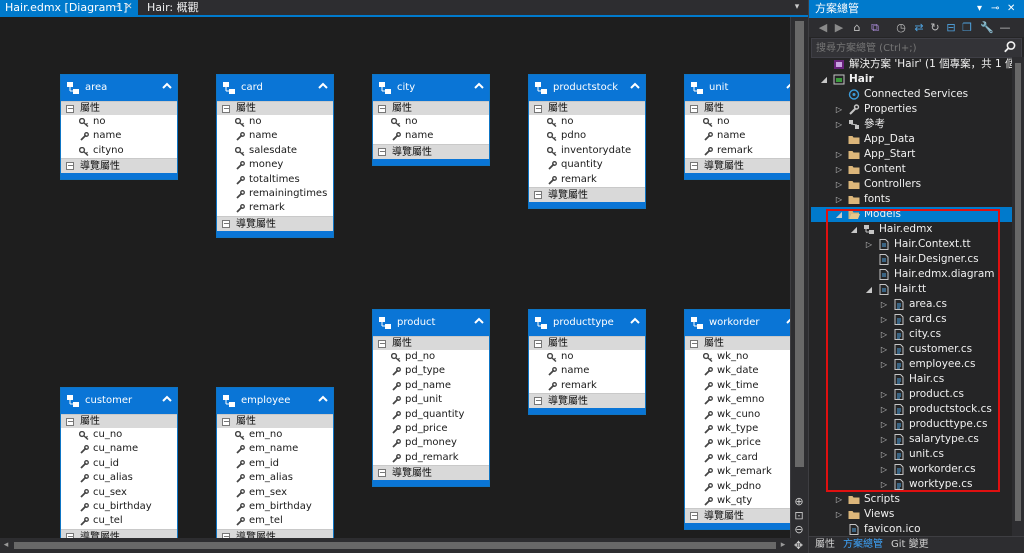  I want to click on tree-item-content: ▷ Content, so click(911, 169).